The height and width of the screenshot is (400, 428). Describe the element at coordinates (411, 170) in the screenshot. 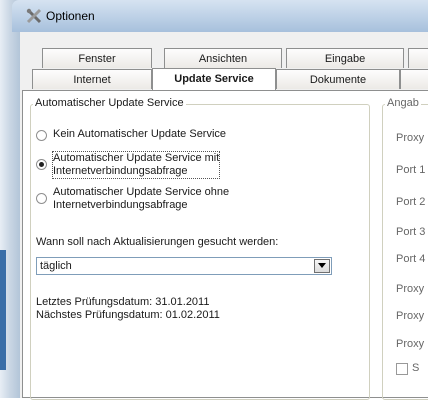

I see `port1-label: Port 1` at that location.